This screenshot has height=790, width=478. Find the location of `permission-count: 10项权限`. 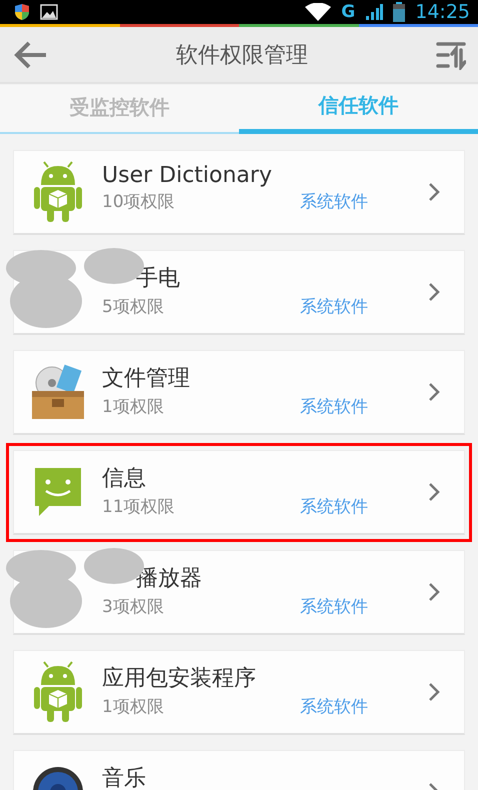

permission-count: 10项权限 is located at coordinates (139, 202).